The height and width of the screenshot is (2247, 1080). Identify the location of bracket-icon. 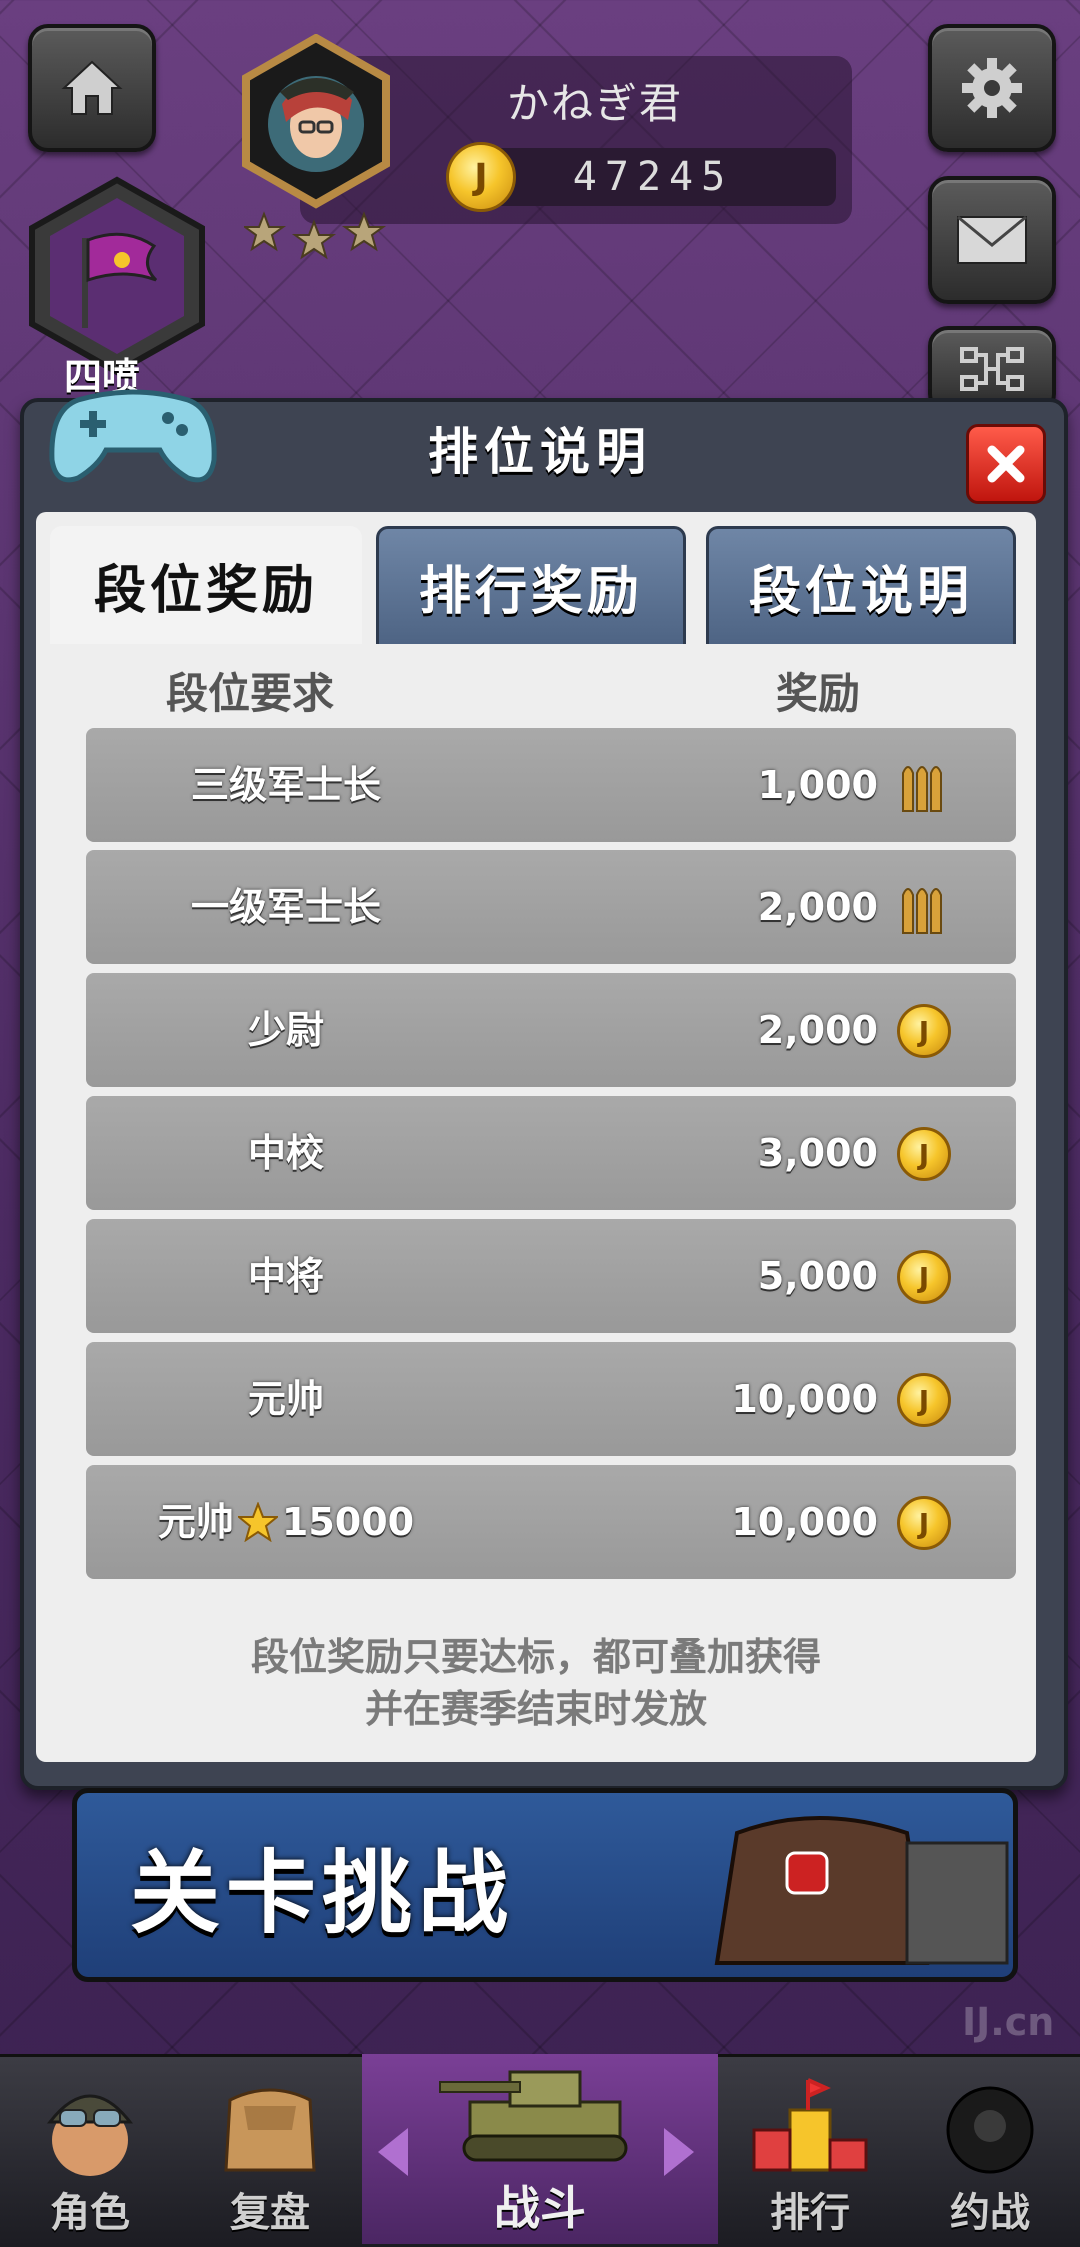
(992, 369).